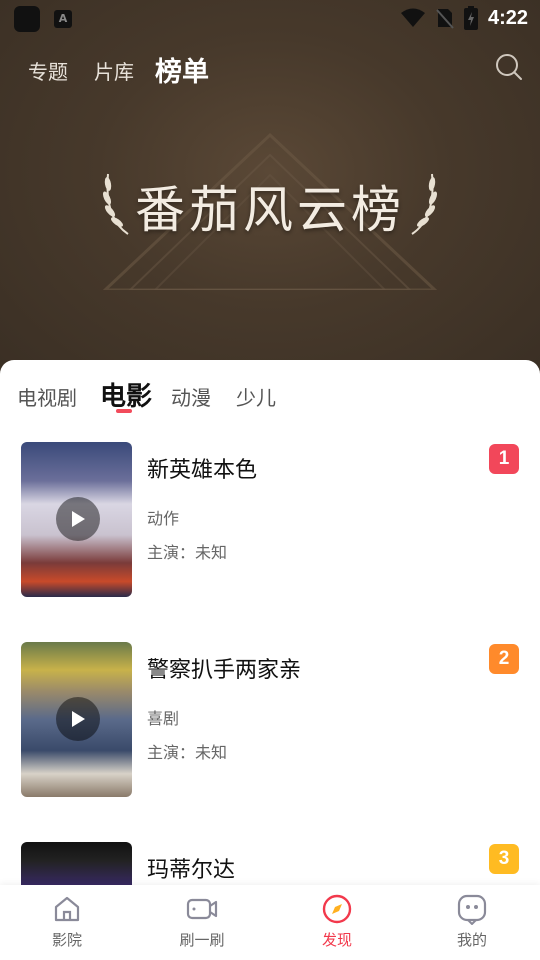 The width and height of the screenshot is (540, 960). I want to click on laurel-right-icon, so click(424, 204).